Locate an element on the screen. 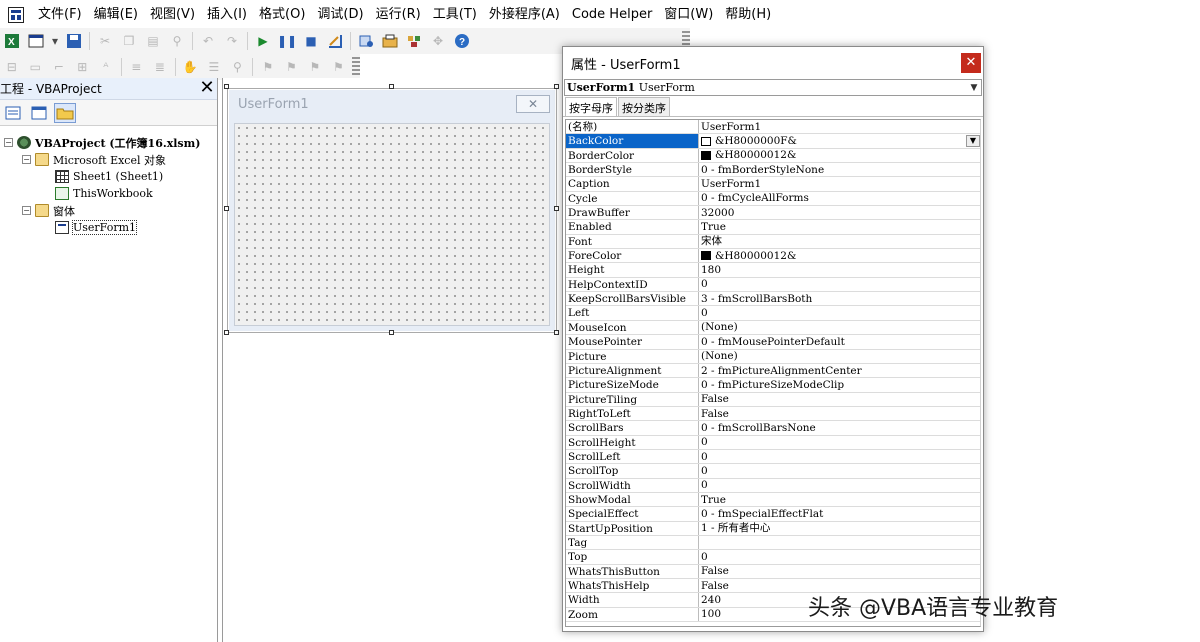 The width and height of the screenshot is (1200, 642). menu-item: 格式(O) is located at coordinates (282, 15).